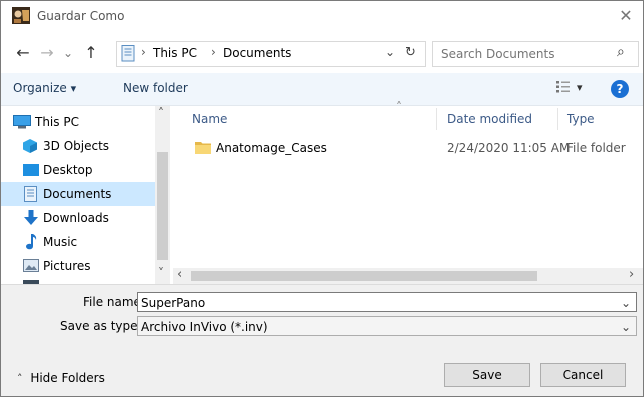  What do you see at coordinates (203, 147) in the screenshot?
I see `folder-icon` at bounding box center [203, 147].